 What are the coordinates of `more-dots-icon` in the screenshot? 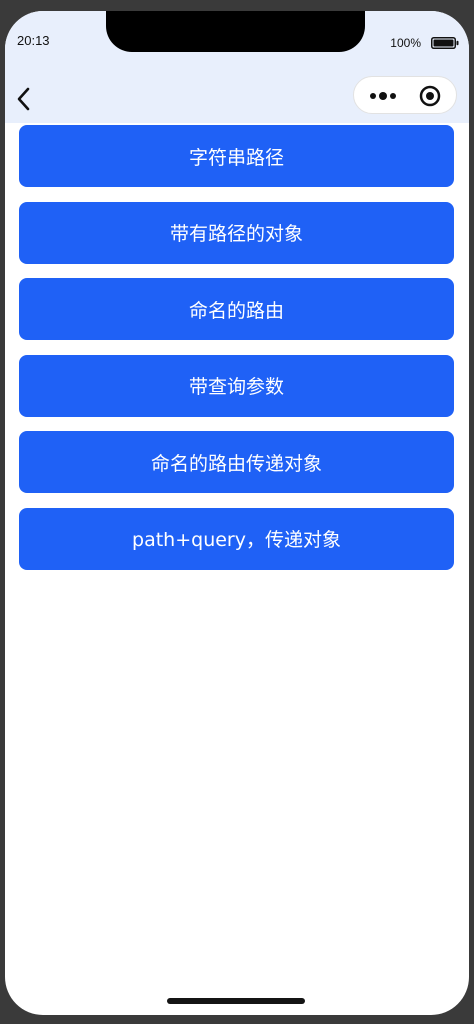 It's located at (384, 96).